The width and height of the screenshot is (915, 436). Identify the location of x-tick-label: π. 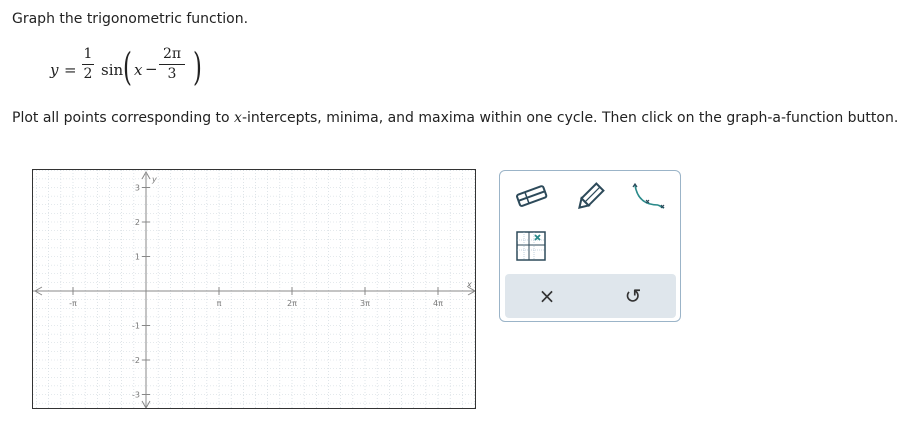
(219, 303).